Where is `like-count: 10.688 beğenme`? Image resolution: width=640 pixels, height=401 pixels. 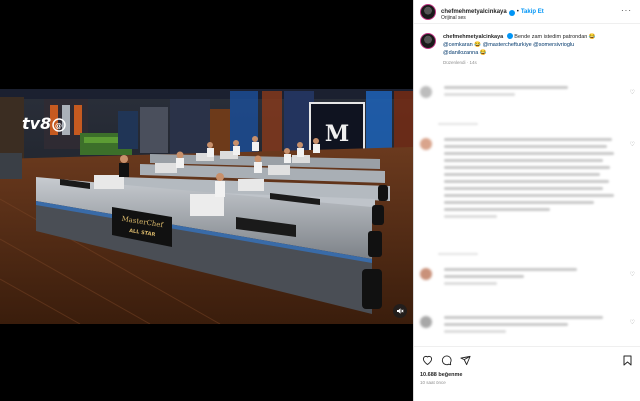
like-count: 10.688 beğenme is located at coordinates (527, 375).